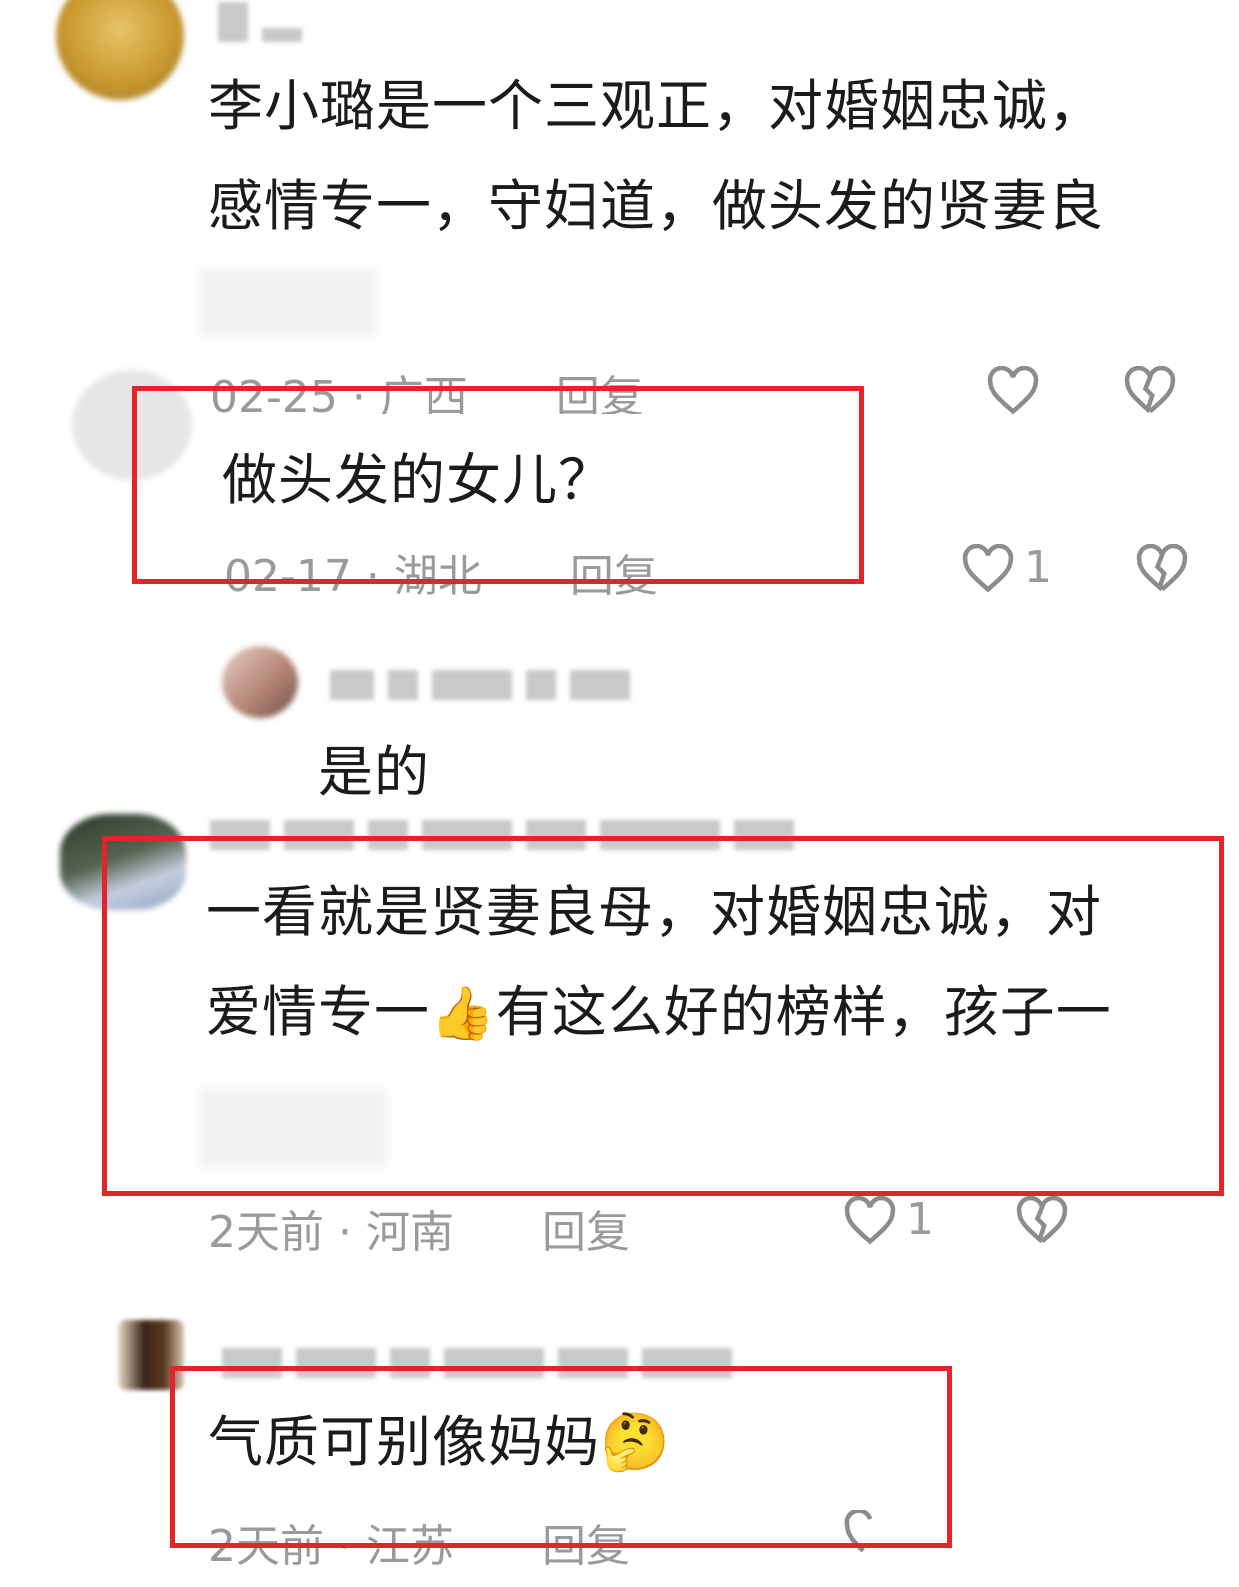 This screenshot has height=1587, width=1239. I want to click on collapsed-text-blur, so click(288, 303).